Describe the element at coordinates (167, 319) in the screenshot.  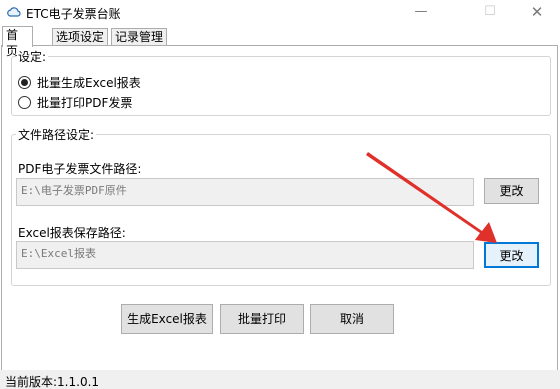
I see `generate-excel-button: 生成Excel报表` at that location.